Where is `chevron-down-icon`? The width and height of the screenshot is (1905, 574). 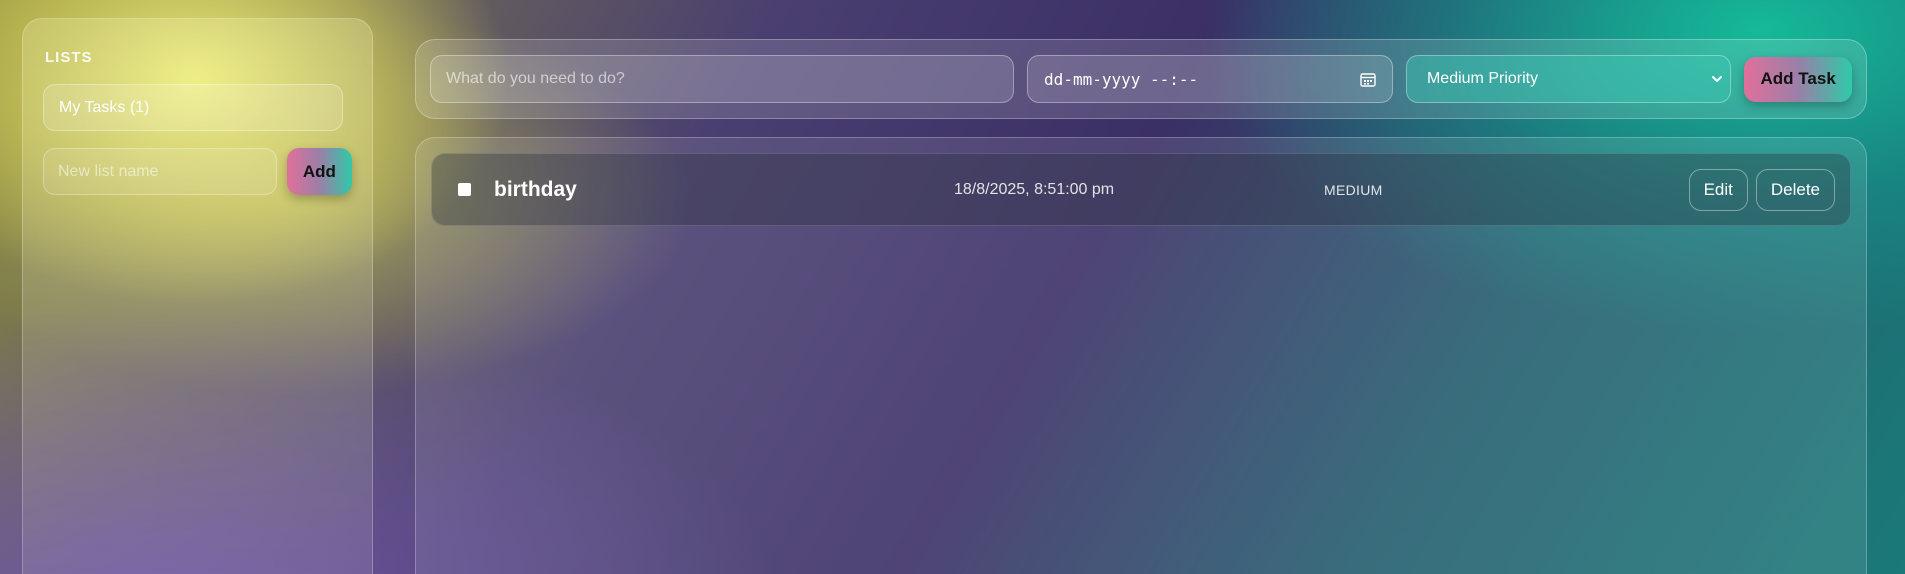 chevron-down-icon is located at coordinates (1717, 79).